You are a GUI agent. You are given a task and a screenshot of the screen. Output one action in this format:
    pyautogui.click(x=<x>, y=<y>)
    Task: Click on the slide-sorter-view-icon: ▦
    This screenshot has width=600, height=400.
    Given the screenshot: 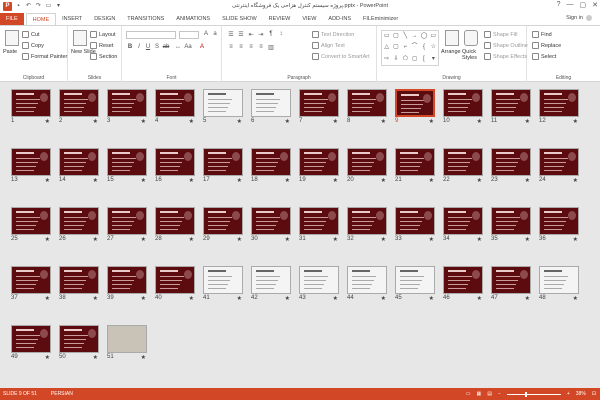 What is the action you would take?
    pyautogui.click(x=478, y=394)
    